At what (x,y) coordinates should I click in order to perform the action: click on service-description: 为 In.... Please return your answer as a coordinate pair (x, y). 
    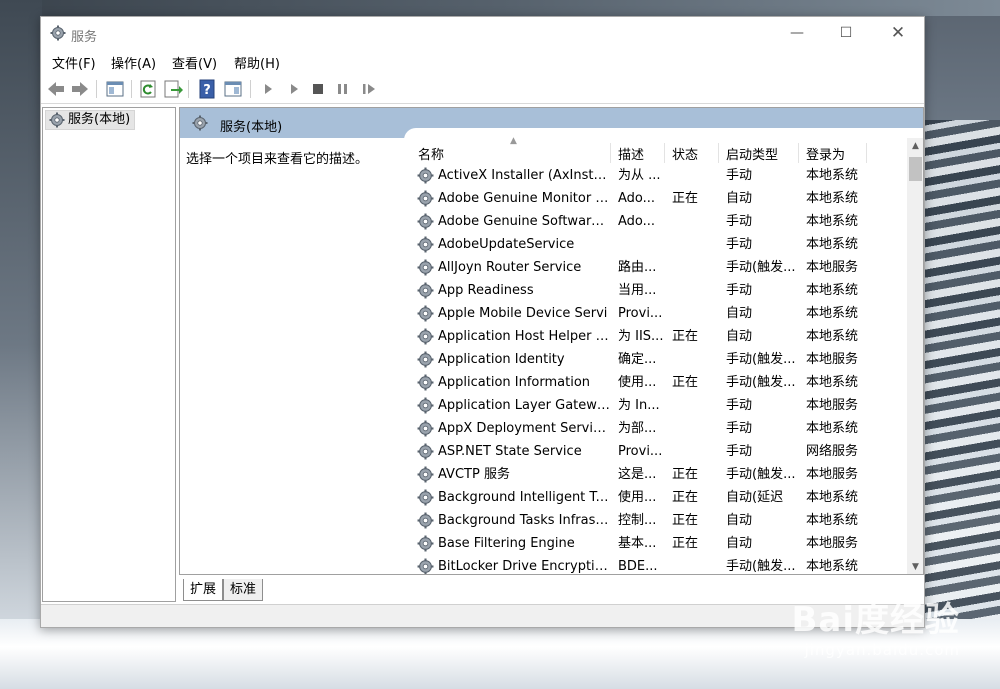
    Looking at the image, I should click on (639, 405).